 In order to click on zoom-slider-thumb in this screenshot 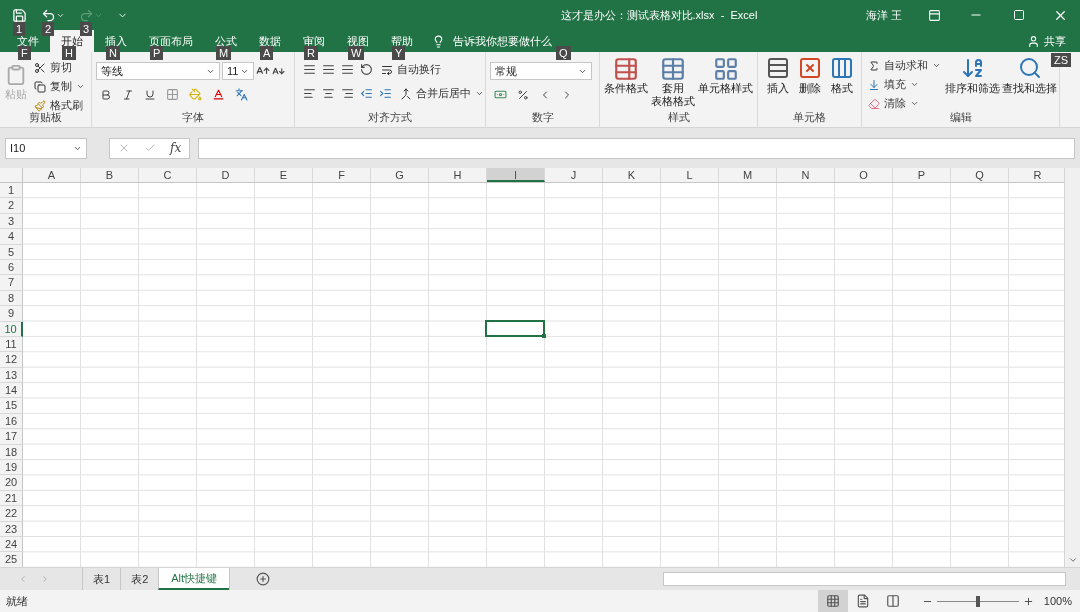, I will do `click(977, 601)`.